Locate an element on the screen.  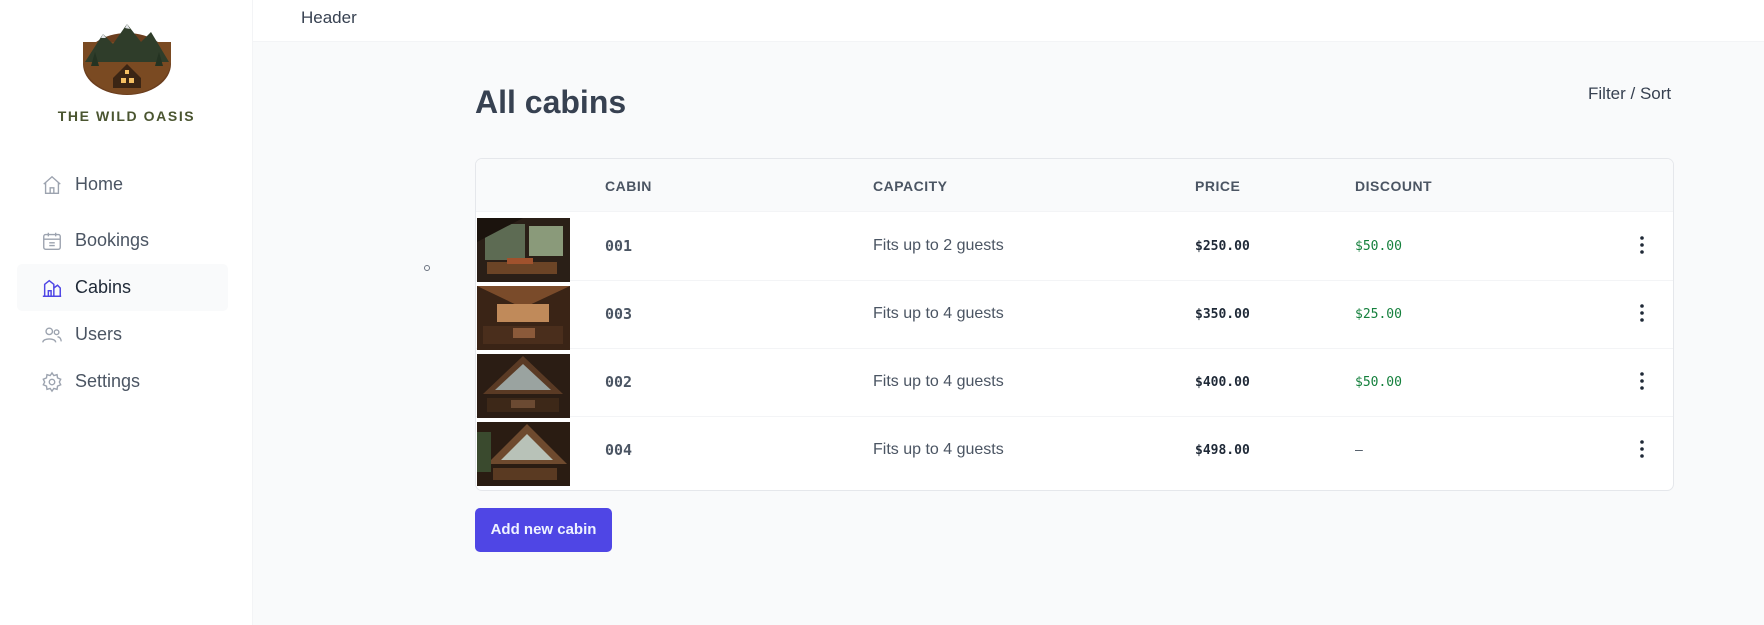
page-title: All cabins is located at coordinates (551, 102).